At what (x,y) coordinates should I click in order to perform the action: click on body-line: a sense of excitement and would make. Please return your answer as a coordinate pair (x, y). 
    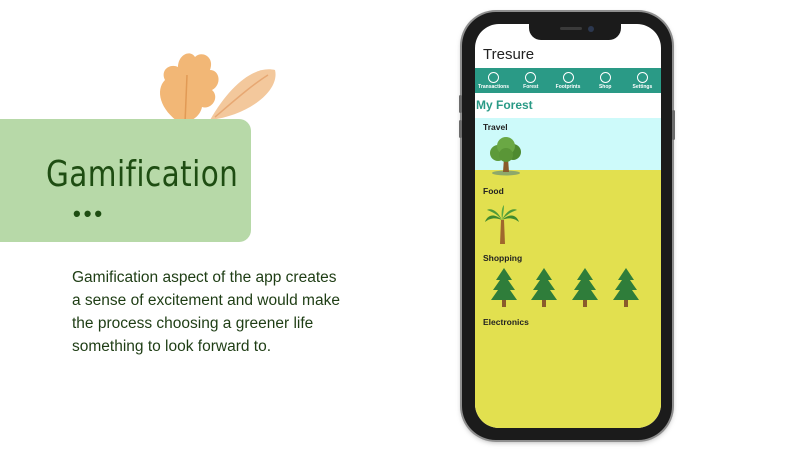
    Looking at the image, I should click on (206, 300).